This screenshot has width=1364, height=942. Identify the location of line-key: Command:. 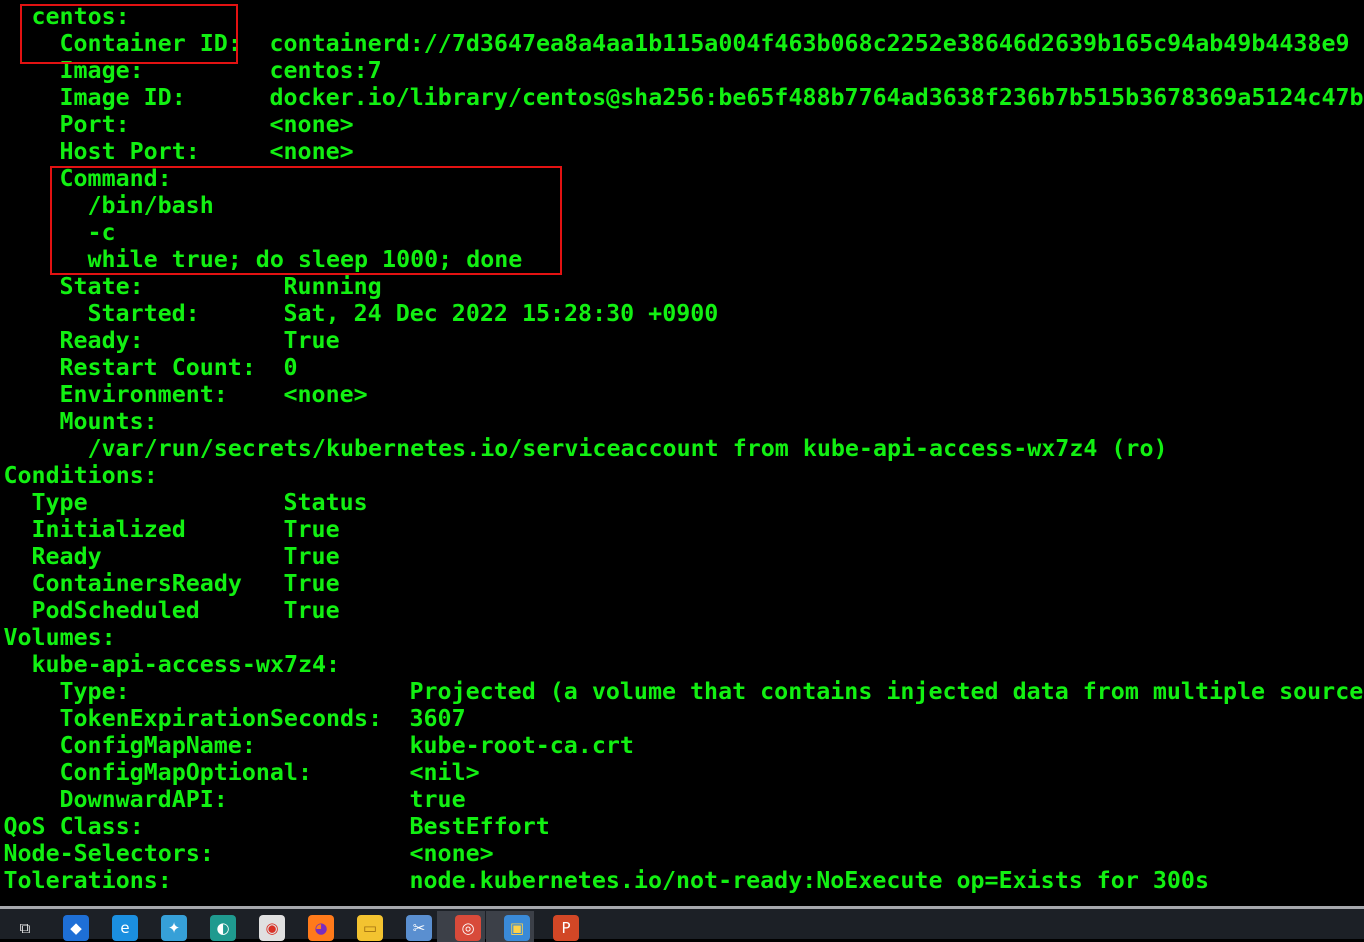
(116, 178).